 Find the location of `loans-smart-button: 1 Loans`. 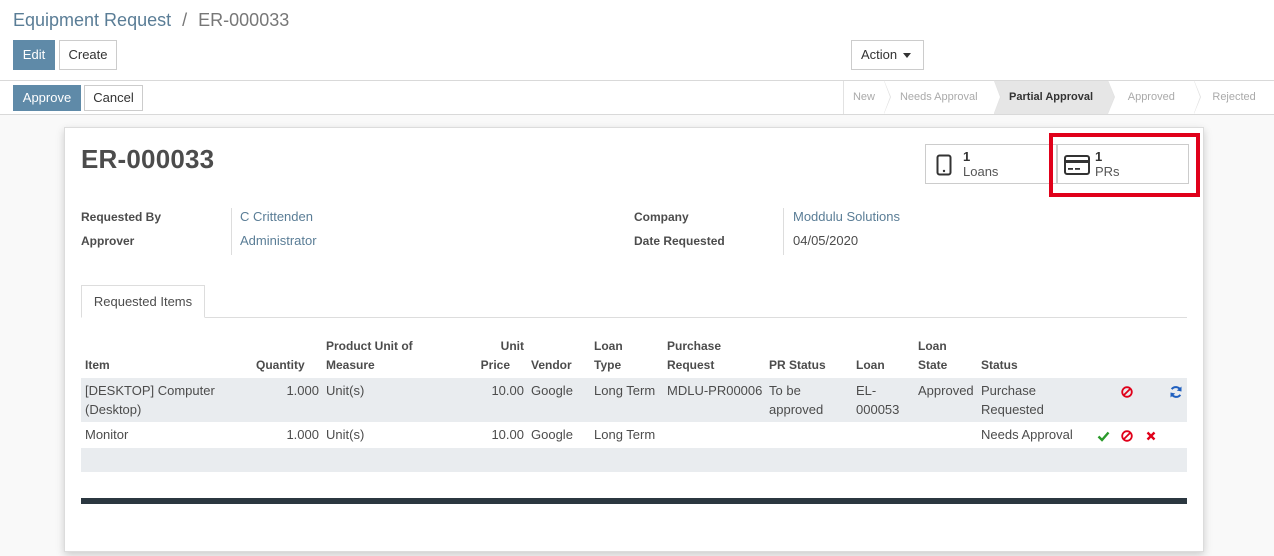

loans-smart-button: 1 Loans is located at coordinates (991, 164).